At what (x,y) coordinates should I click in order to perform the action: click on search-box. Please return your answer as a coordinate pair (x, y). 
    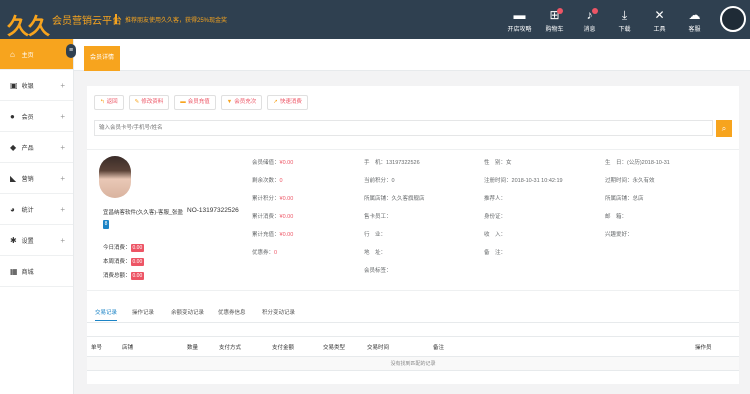
    Looking at the image, I should click on (403, 128).